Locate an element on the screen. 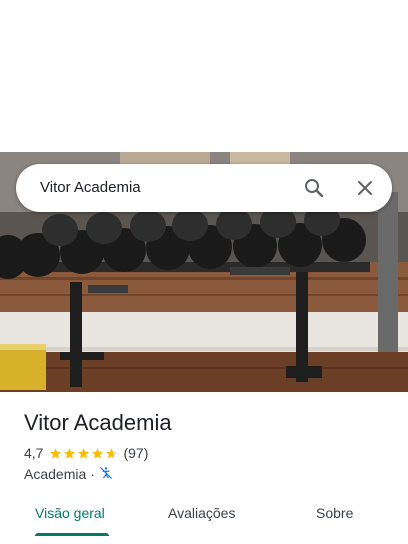  rating-value: 4,7 is located at coordinates (34, 453).